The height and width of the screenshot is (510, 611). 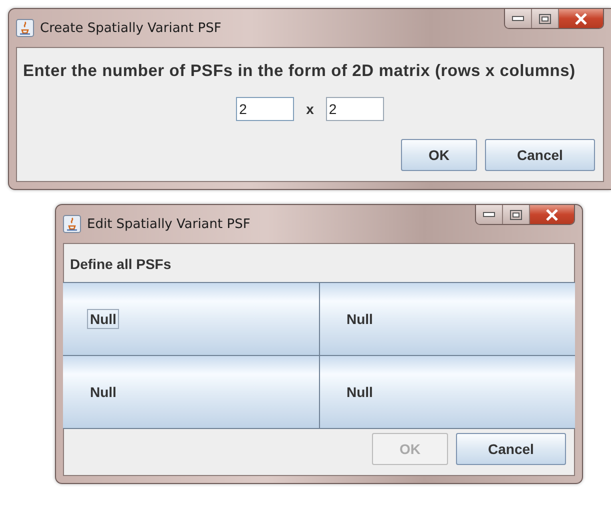 I want to click on window-title: Edit Spatially Variant PSF, so click(x=169, y=224).